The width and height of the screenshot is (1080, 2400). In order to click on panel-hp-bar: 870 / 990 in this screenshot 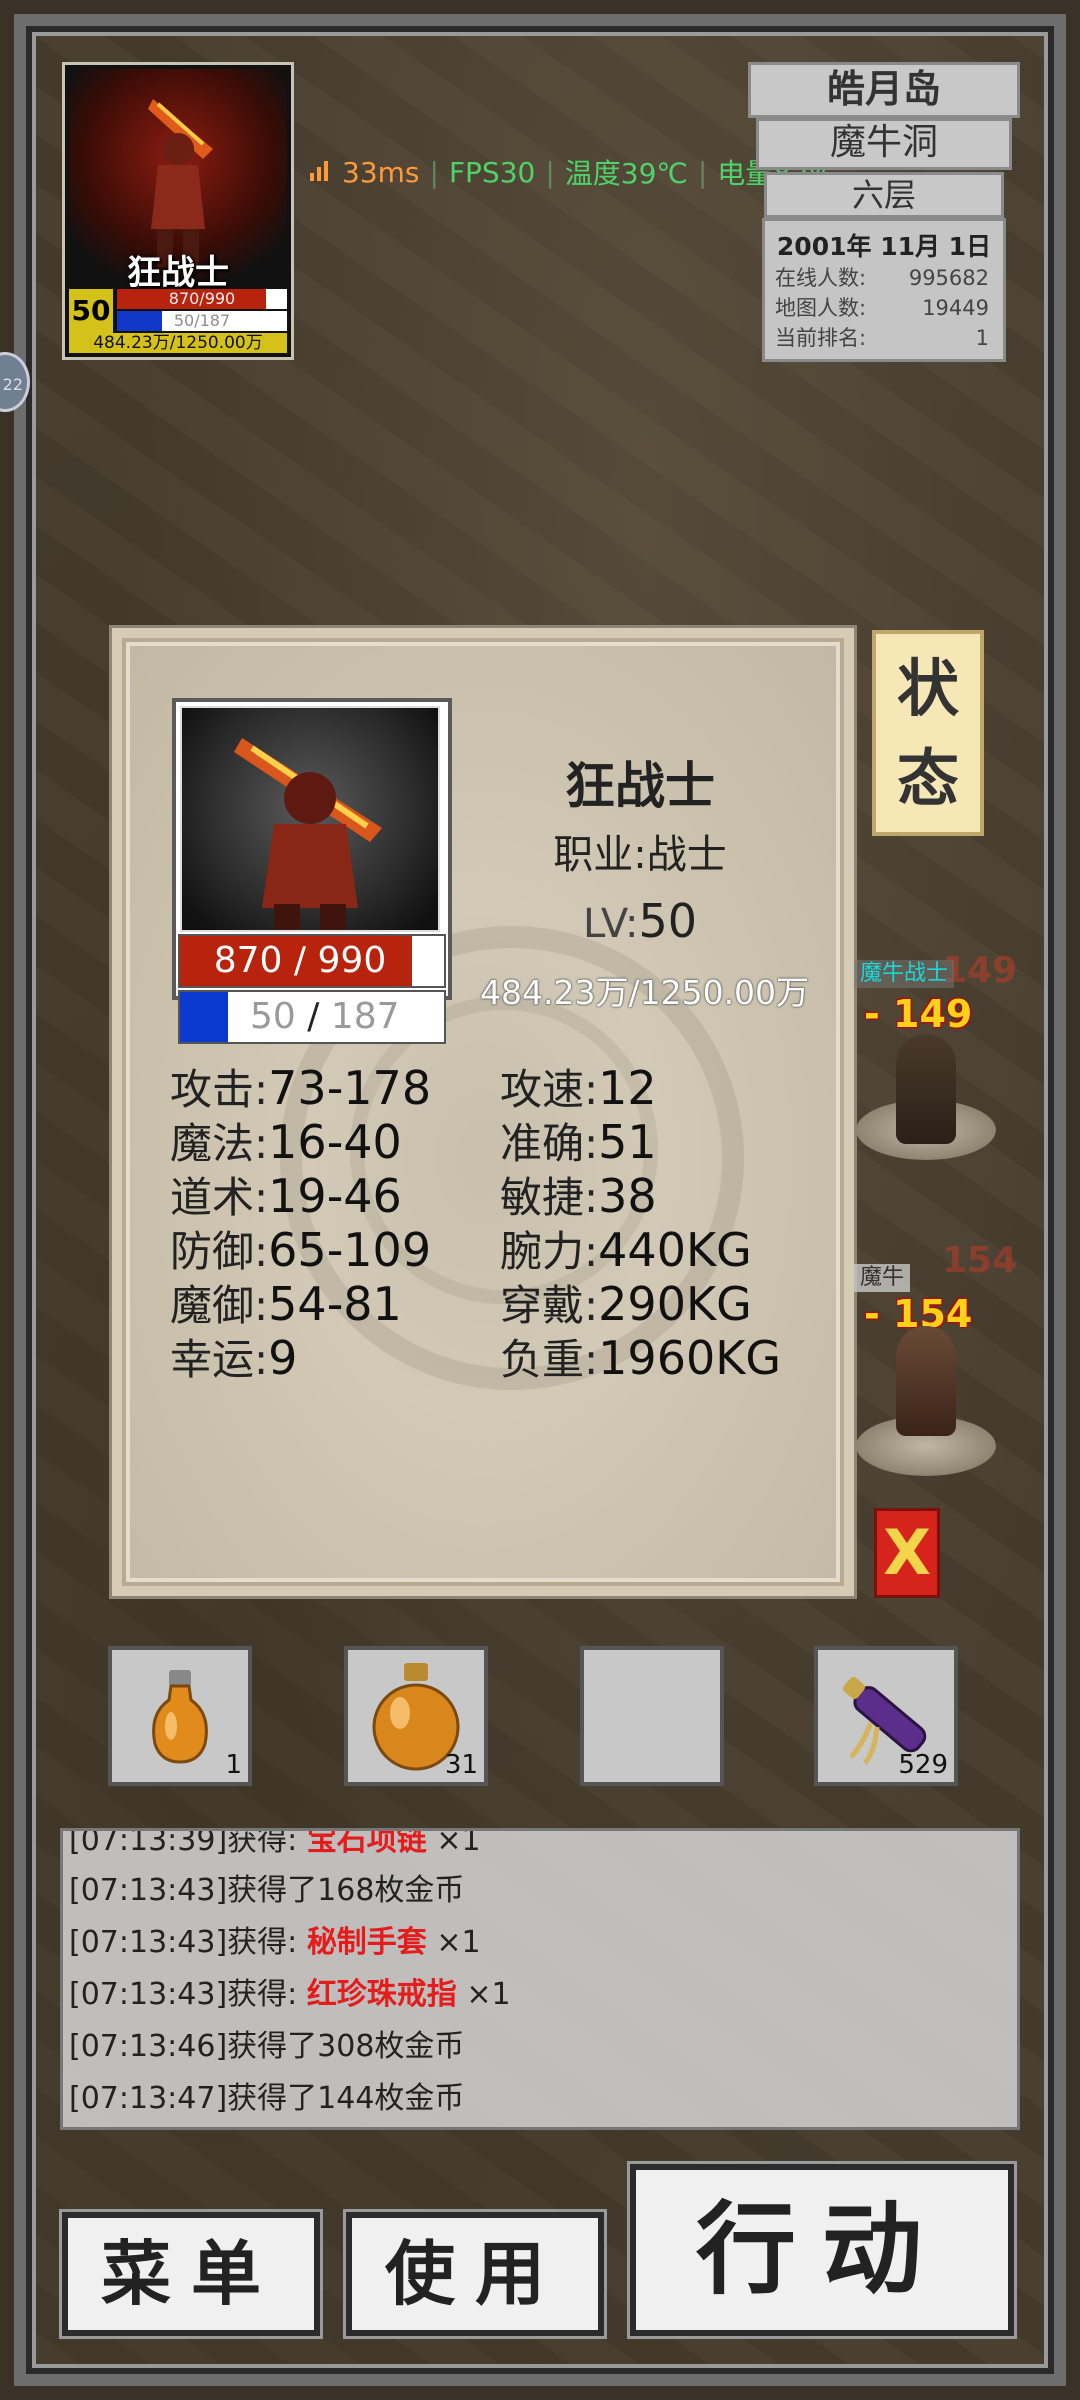, I will do `click(312, 961)`.